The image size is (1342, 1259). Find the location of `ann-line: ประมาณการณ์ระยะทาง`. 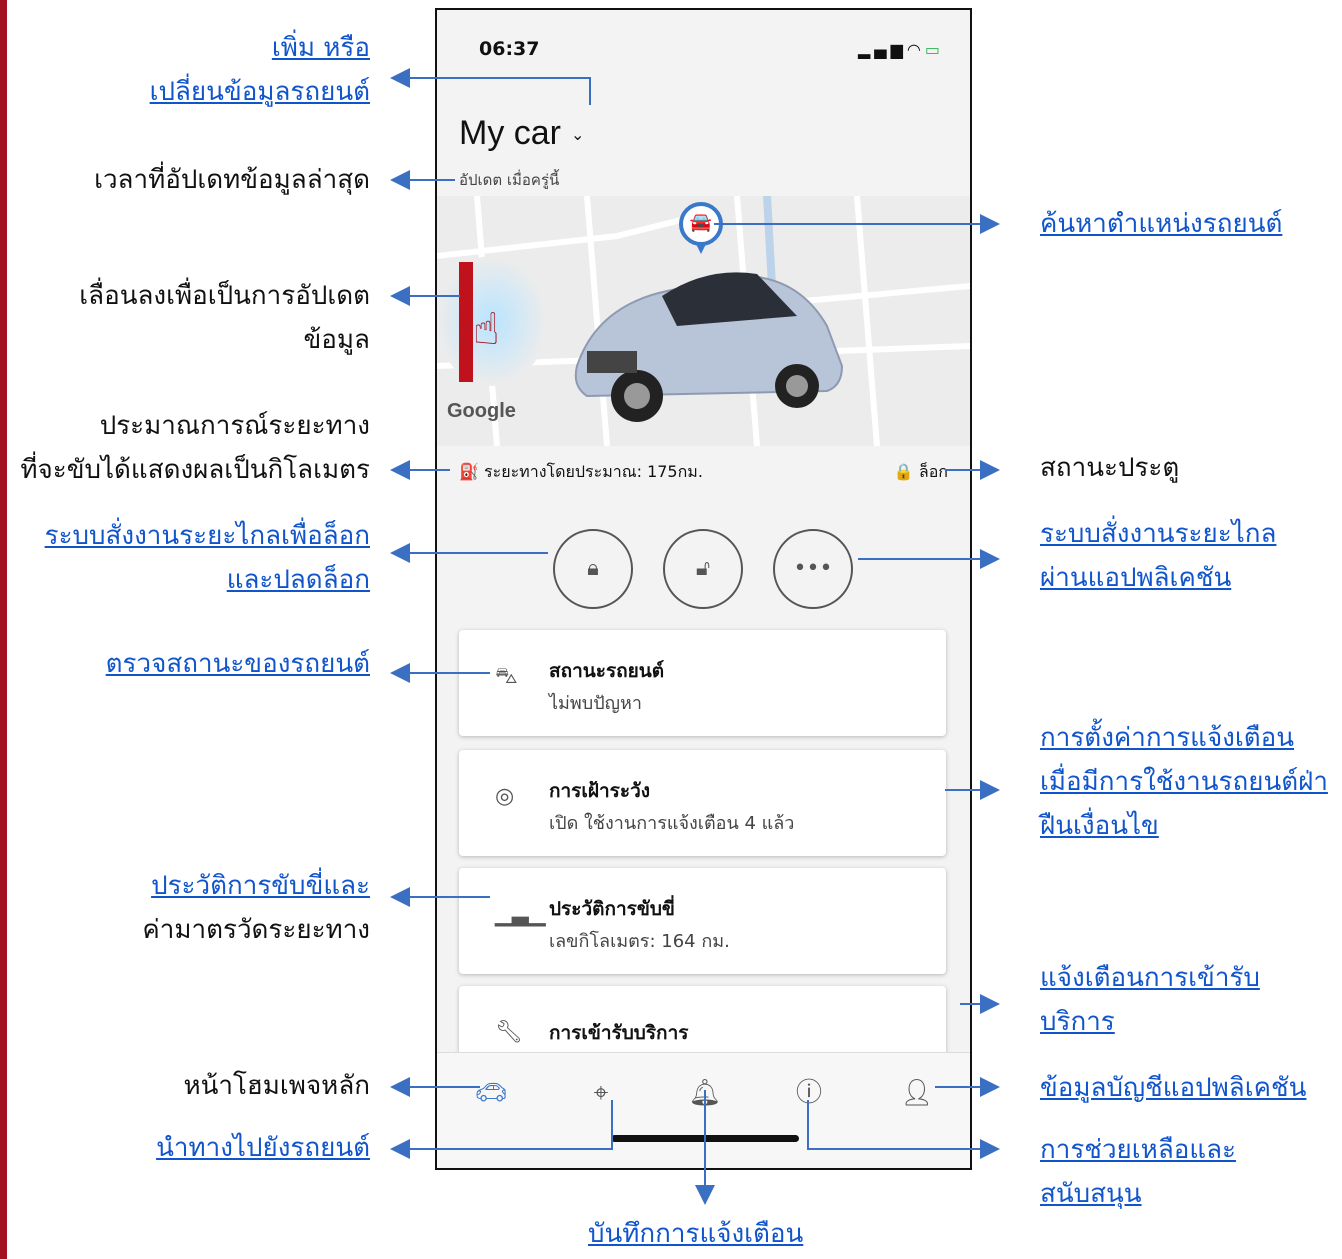

ann-line: ประมาณการณ์ระยะทาง is located at coordinates (234, 426).